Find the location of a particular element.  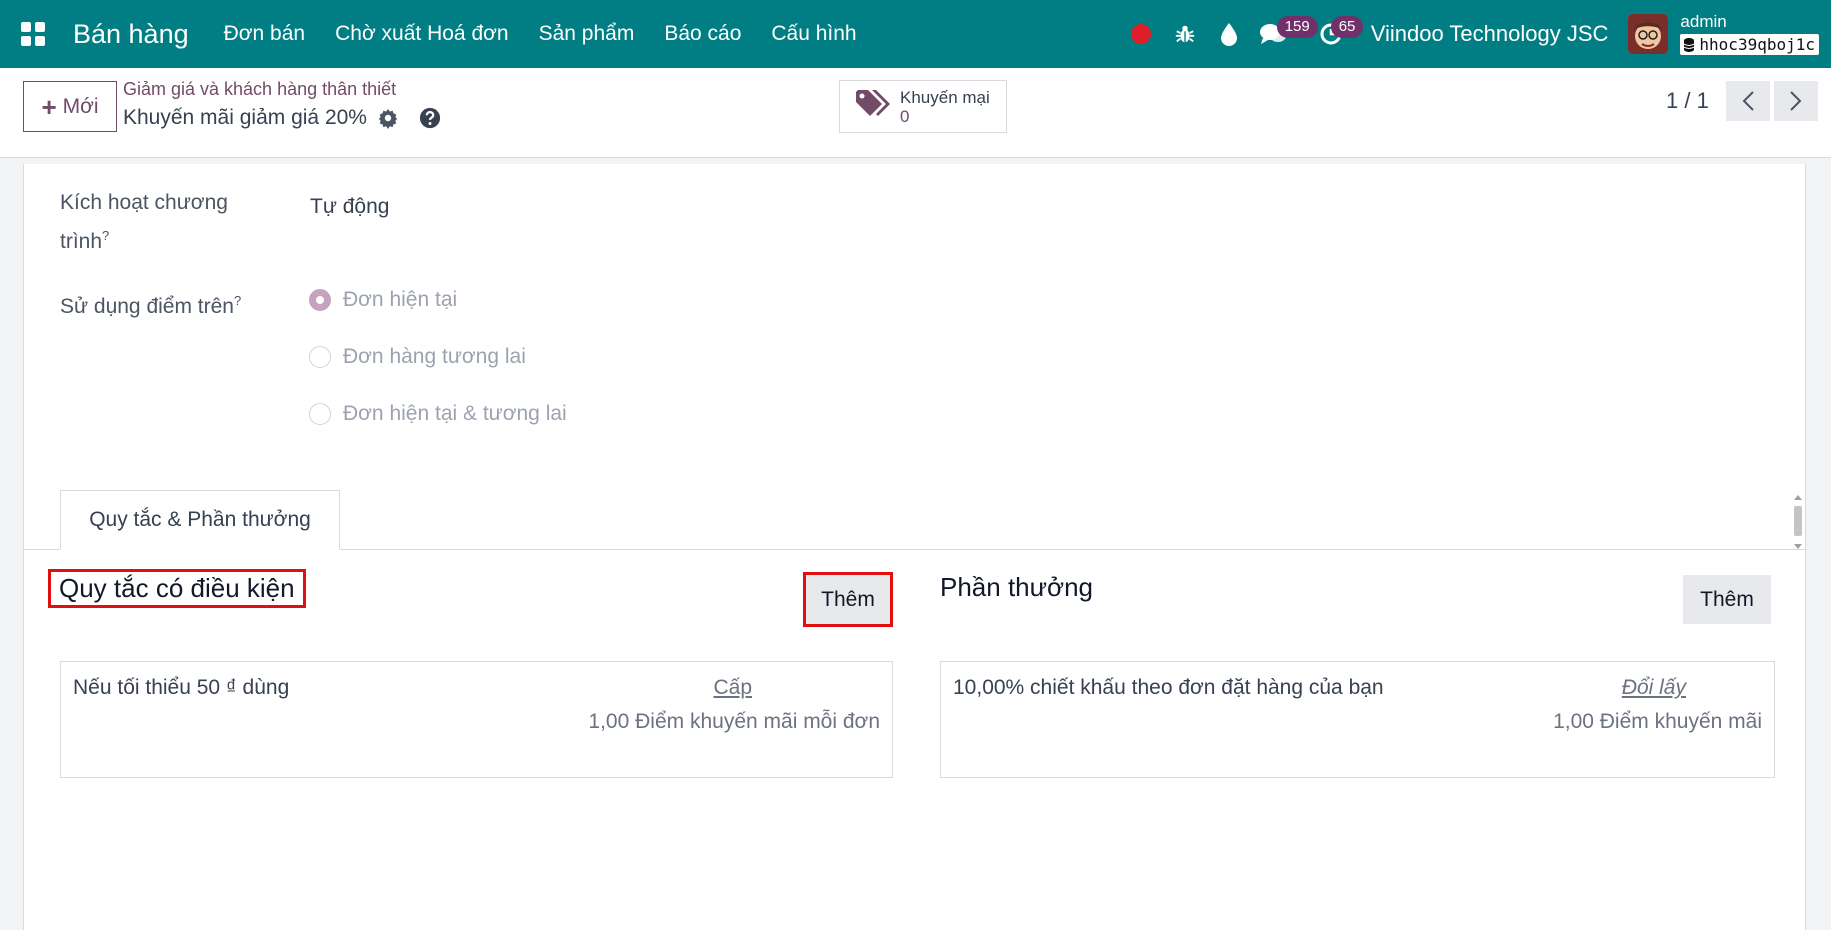

scrollbar is located at coordinates (1798, 522).